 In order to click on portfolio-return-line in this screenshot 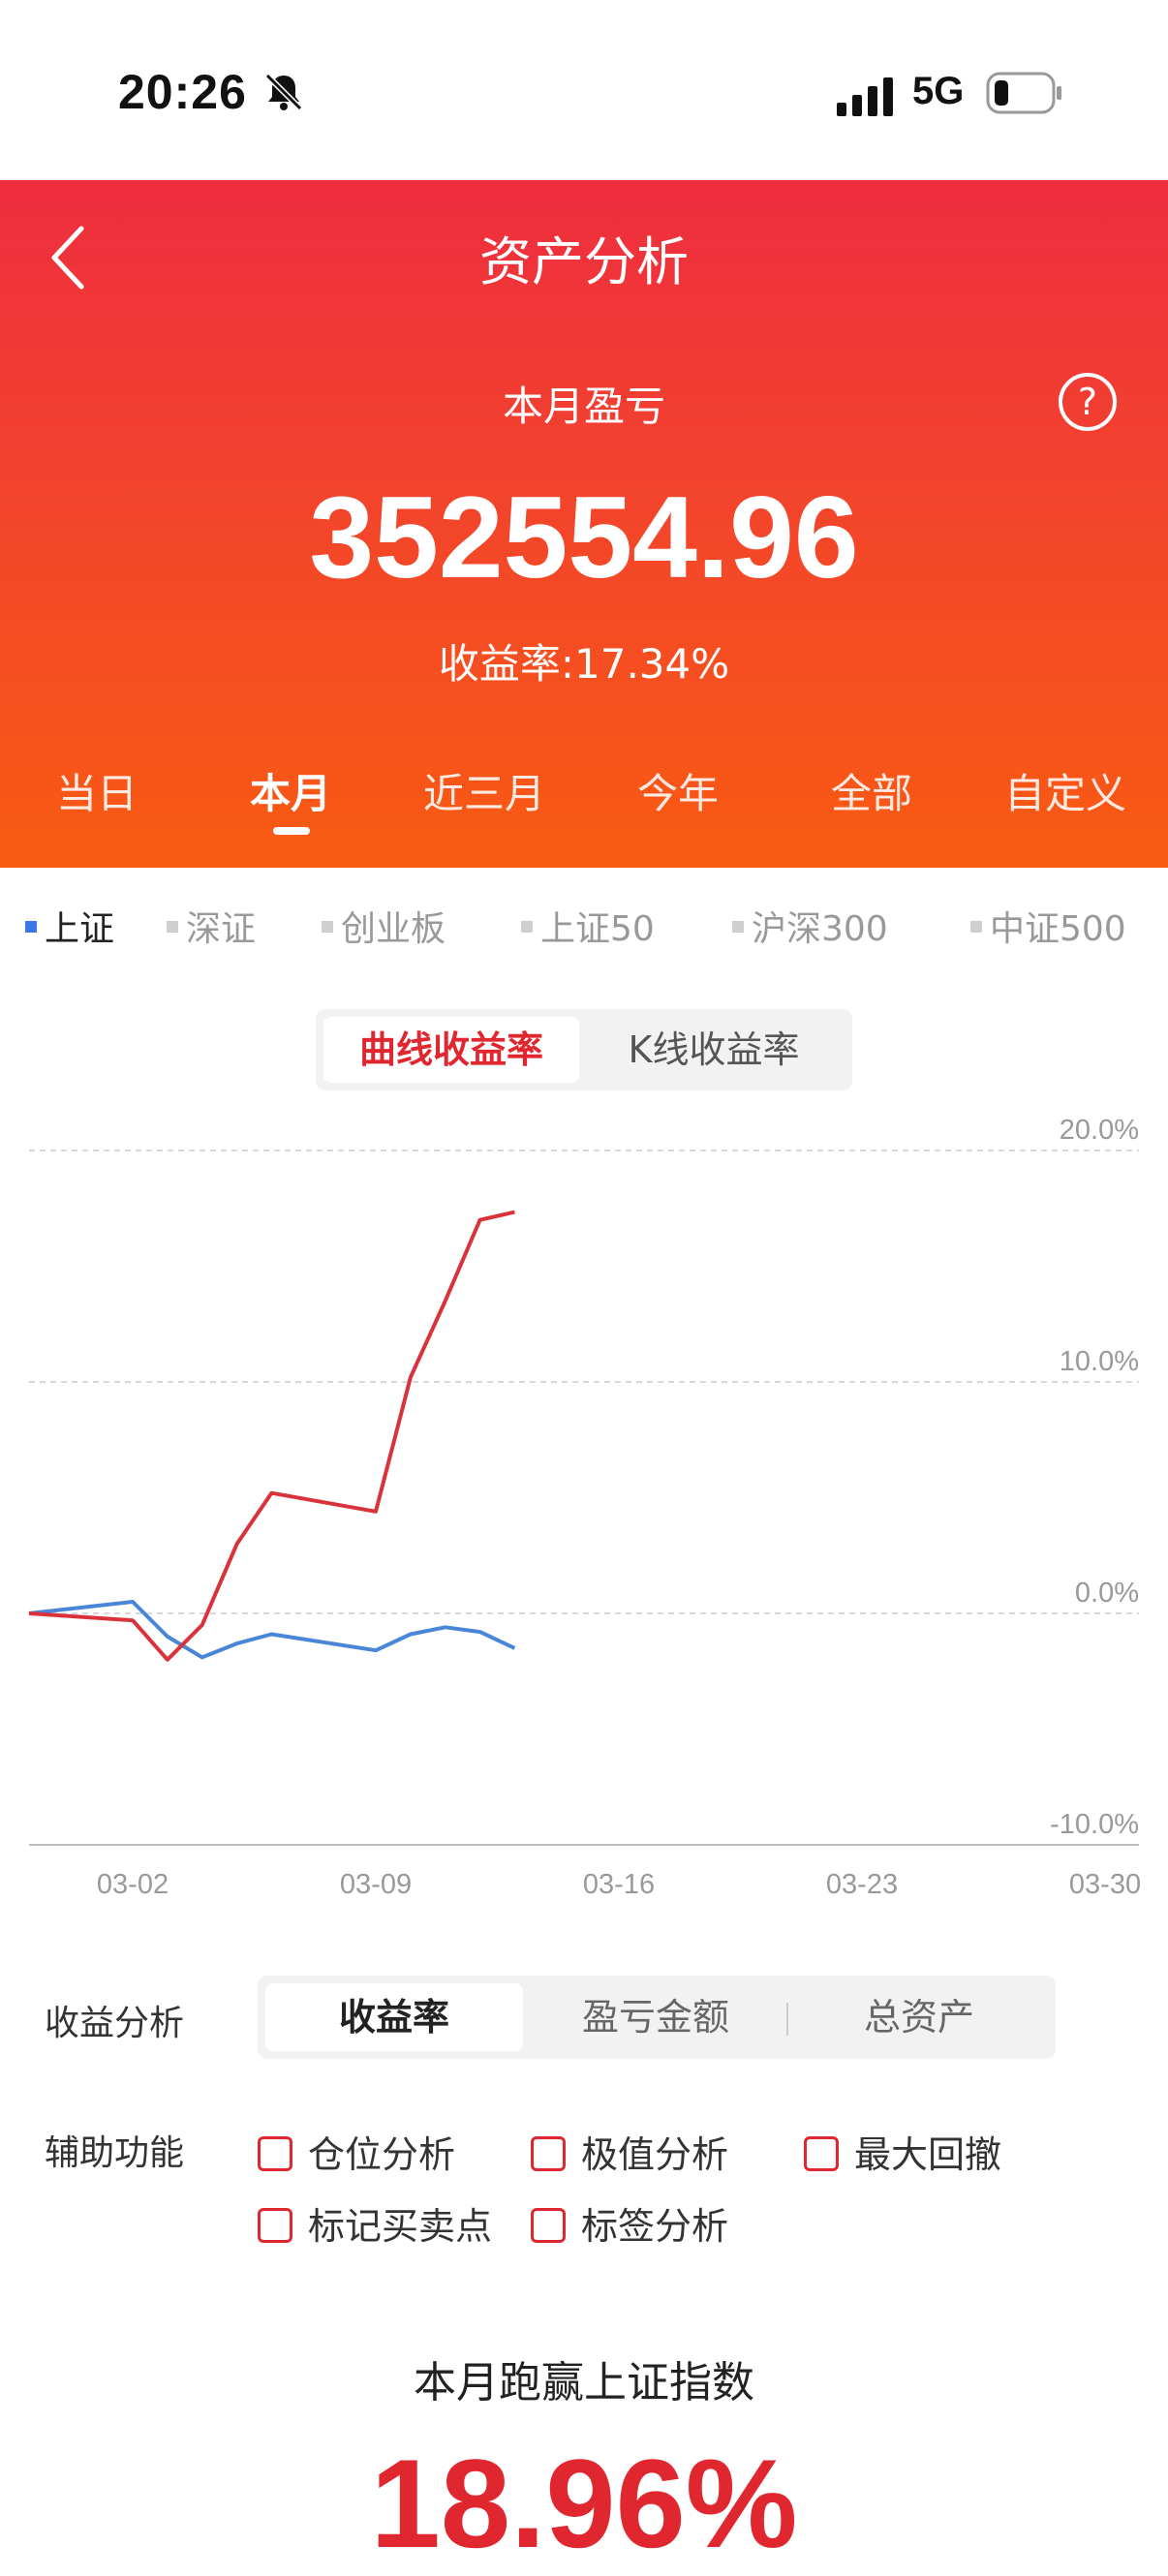, I will do `click(271, 1436)`.